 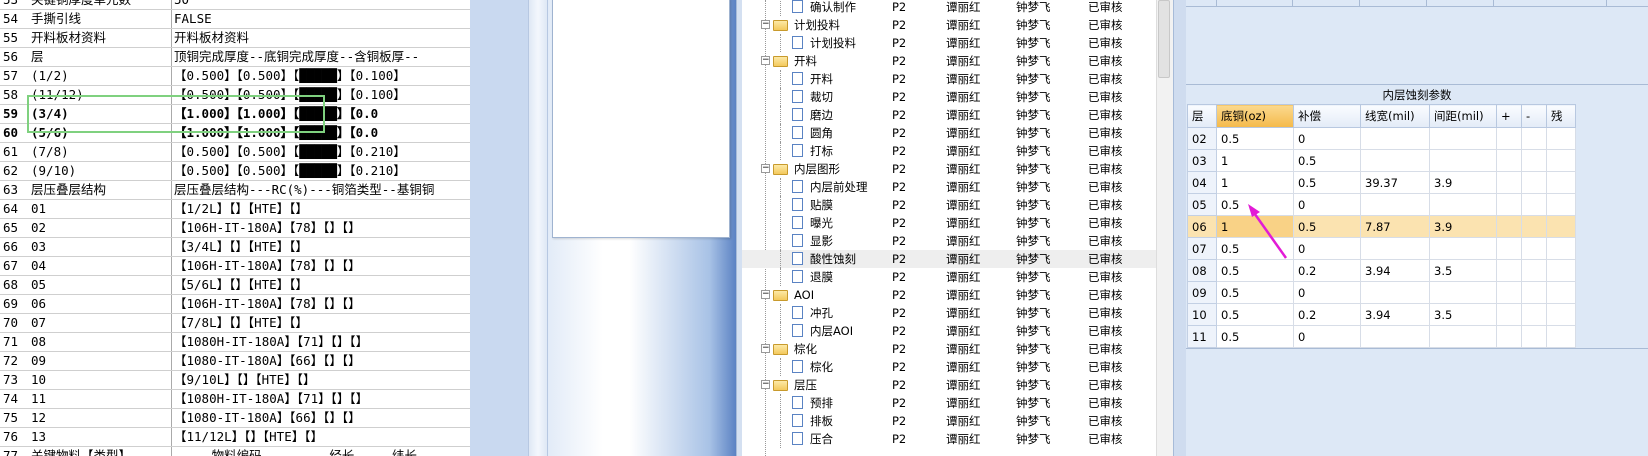 I want to click on cell-value: 【3/4L】【】【HTE】【】, so click(x=320, y=247).